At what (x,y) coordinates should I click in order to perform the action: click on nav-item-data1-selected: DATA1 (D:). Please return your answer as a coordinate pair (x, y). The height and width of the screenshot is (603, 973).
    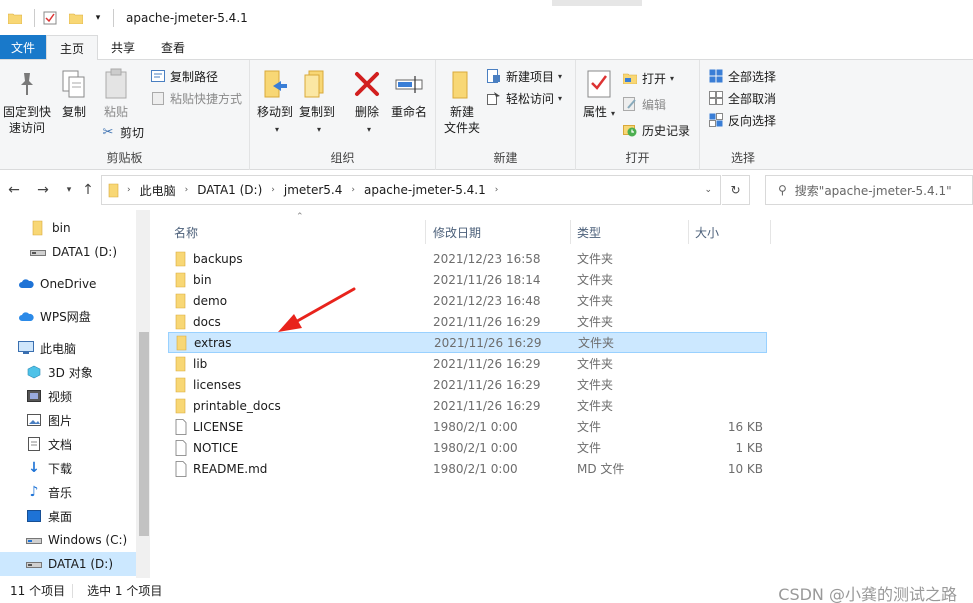
    Looking at the image, I should click on (68, 564).